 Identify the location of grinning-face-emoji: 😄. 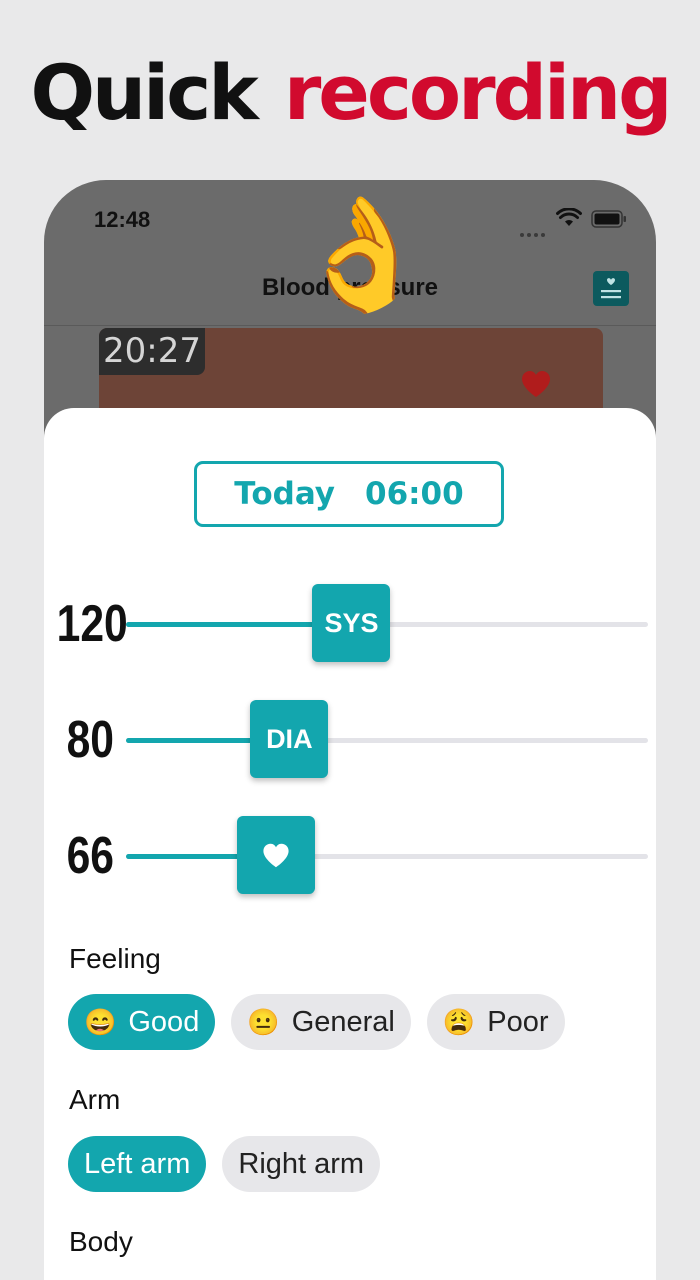
(100, 1021).